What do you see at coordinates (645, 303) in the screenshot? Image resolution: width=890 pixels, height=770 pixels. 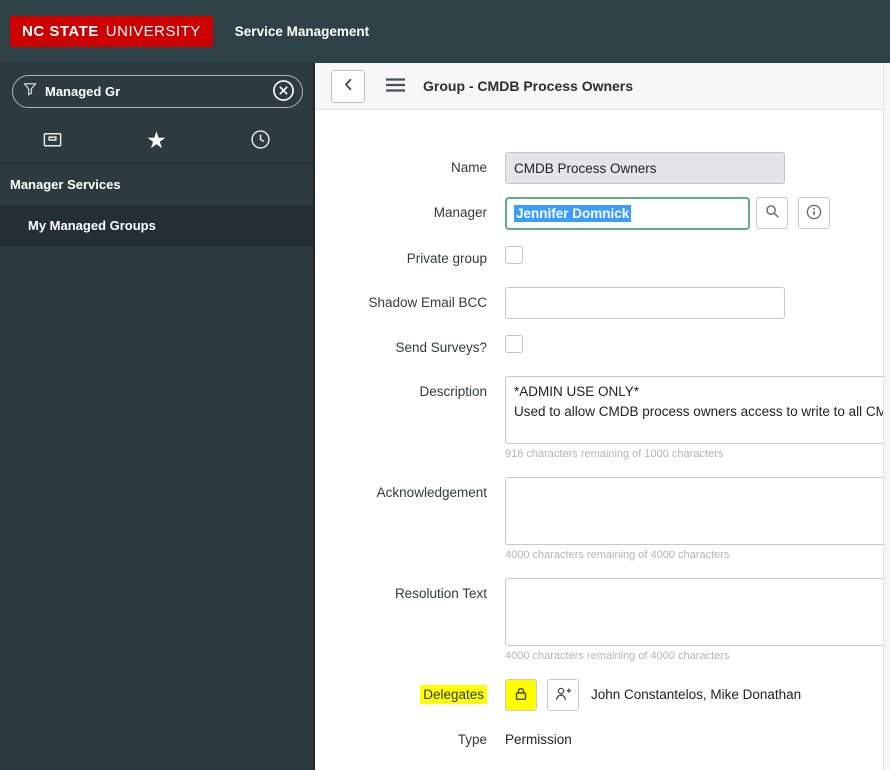 I see `shadow-email-bcc-input` at bounding box center [645, 303].